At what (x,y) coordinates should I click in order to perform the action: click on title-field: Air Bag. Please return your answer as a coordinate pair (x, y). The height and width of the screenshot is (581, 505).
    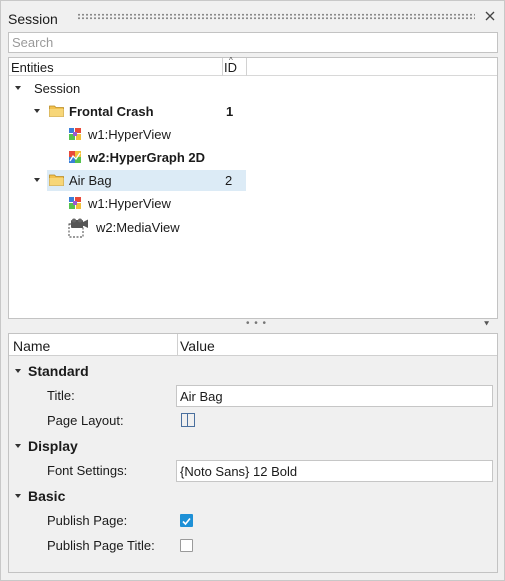
    Looking at the image, I should click on (334, 396).